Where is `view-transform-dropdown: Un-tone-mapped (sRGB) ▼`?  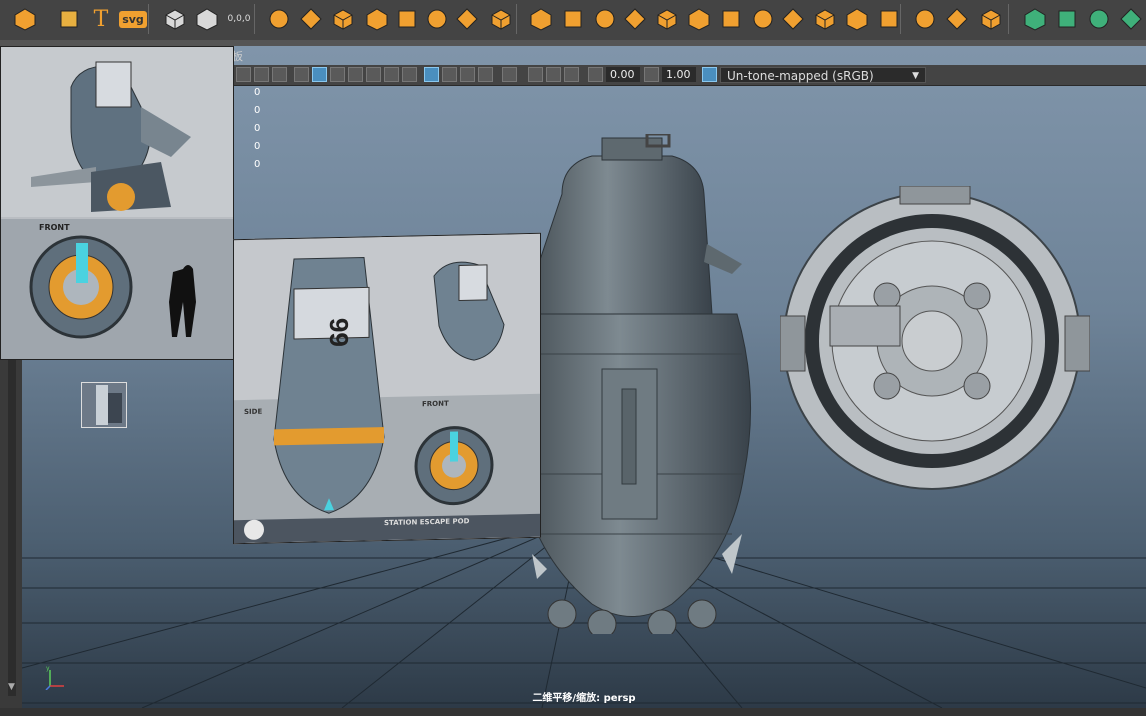
view-transform-dropdown: Un-tone-mapped (sRGB) ▼ is located at coordinates (823, 75).